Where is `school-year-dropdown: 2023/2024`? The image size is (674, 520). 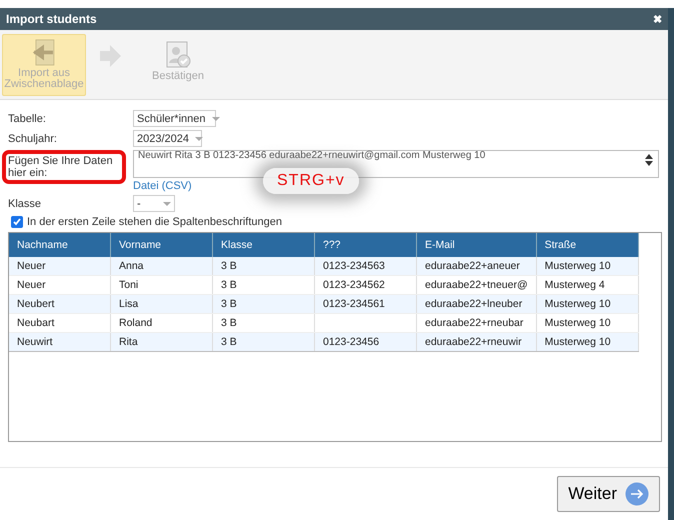 school-year-dropdown: 2023/2024 is located at coordinates (167, 138).